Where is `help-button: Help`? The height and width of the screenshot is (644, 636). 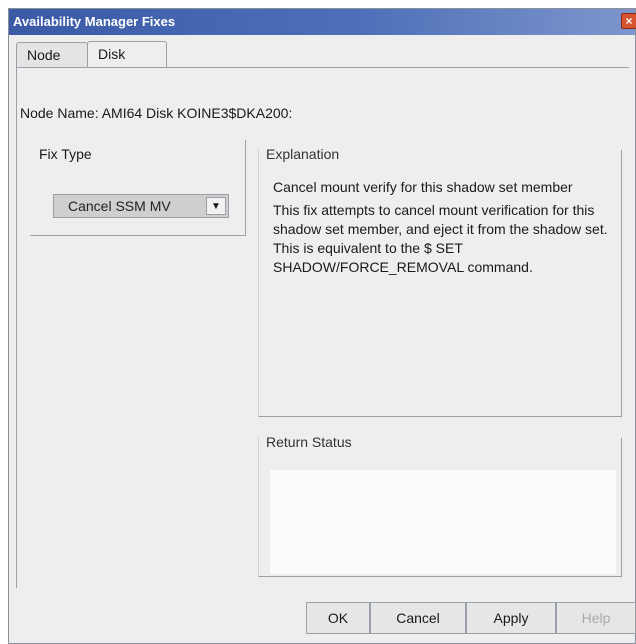
help-button: Help is located at coordinates (596, 618).